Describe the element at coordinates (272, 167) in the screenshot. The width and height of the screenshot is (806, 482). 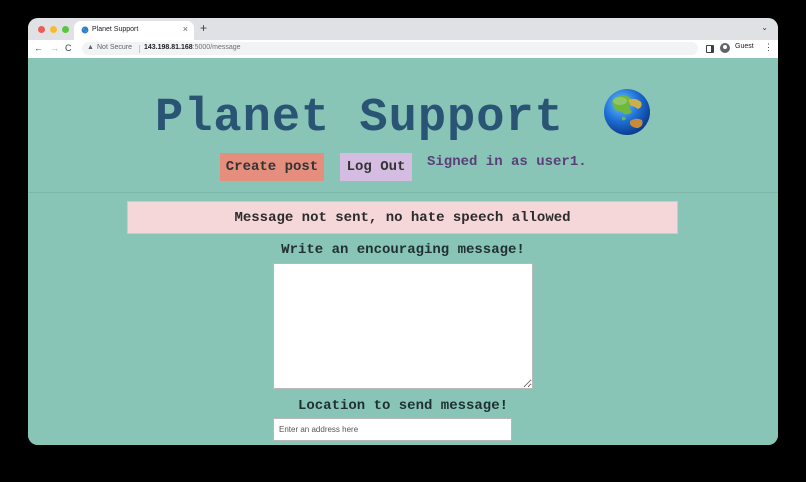
I see `create-post-button: Create post` at that location.